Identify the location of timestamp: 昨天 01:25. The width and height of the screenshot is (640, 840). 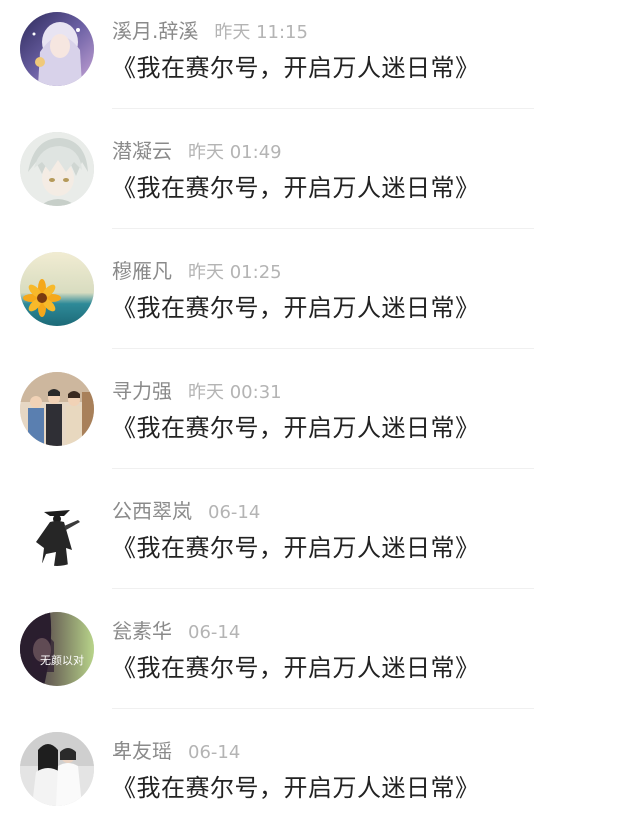
(235, 272).